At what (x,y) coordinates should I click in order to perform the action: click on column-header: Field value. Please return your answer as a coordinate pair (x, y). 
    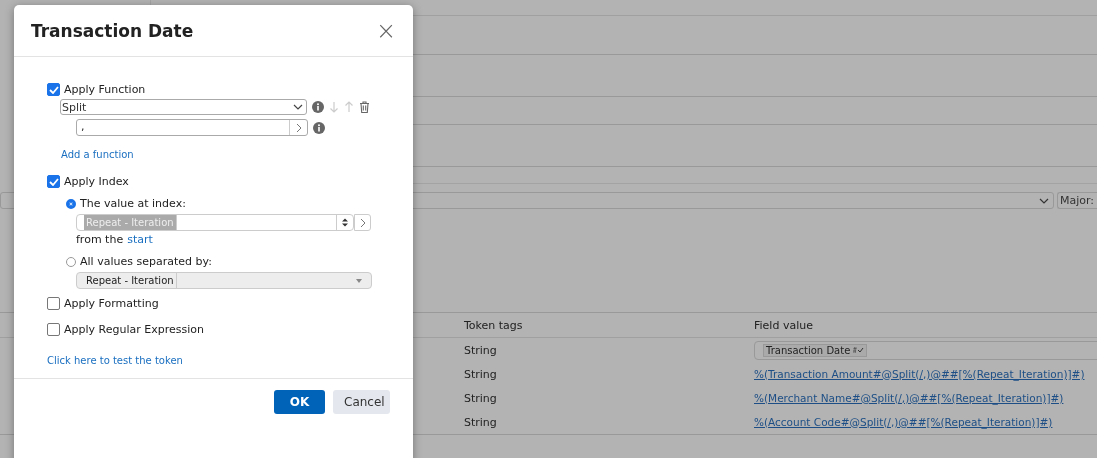
    Looking at the image, I should click on (784, 325).